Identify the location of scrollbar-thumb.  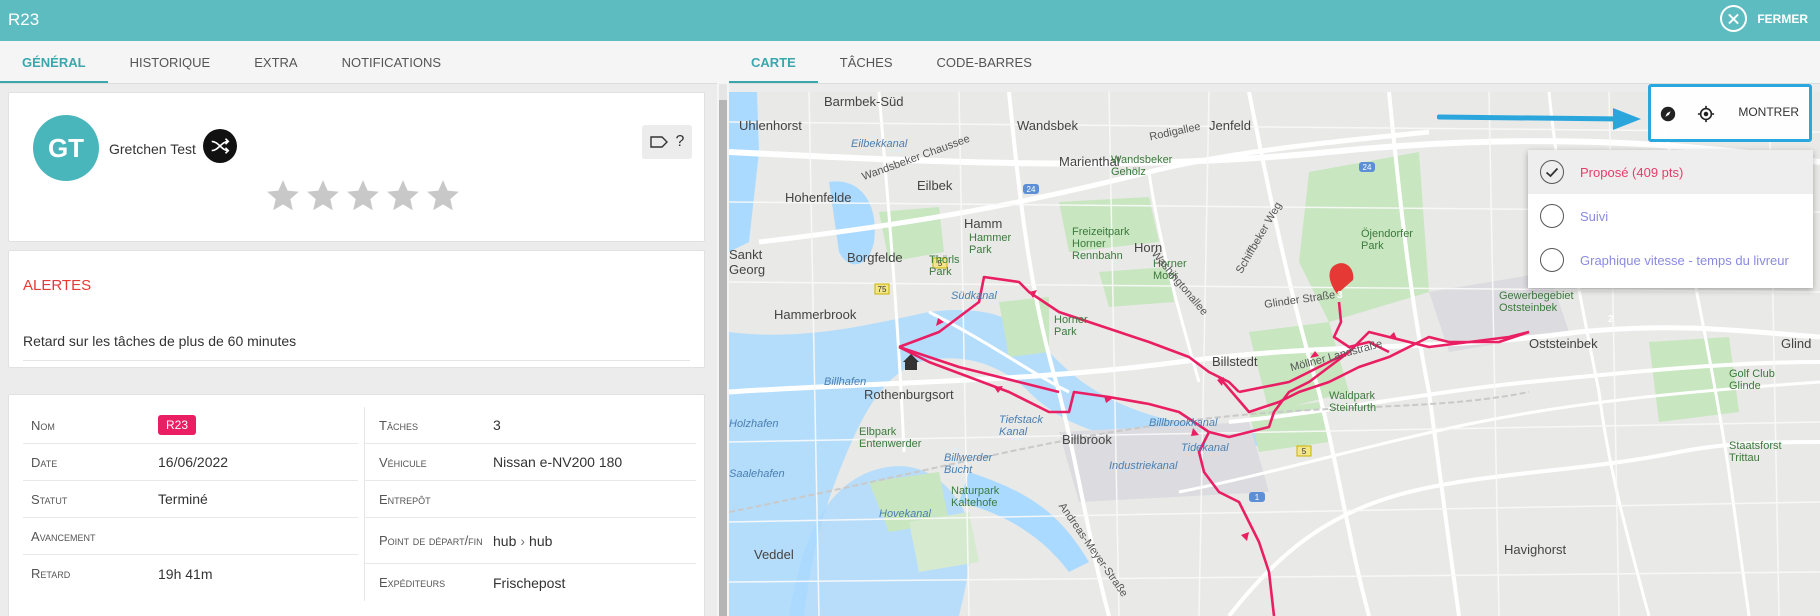
(723, 358).